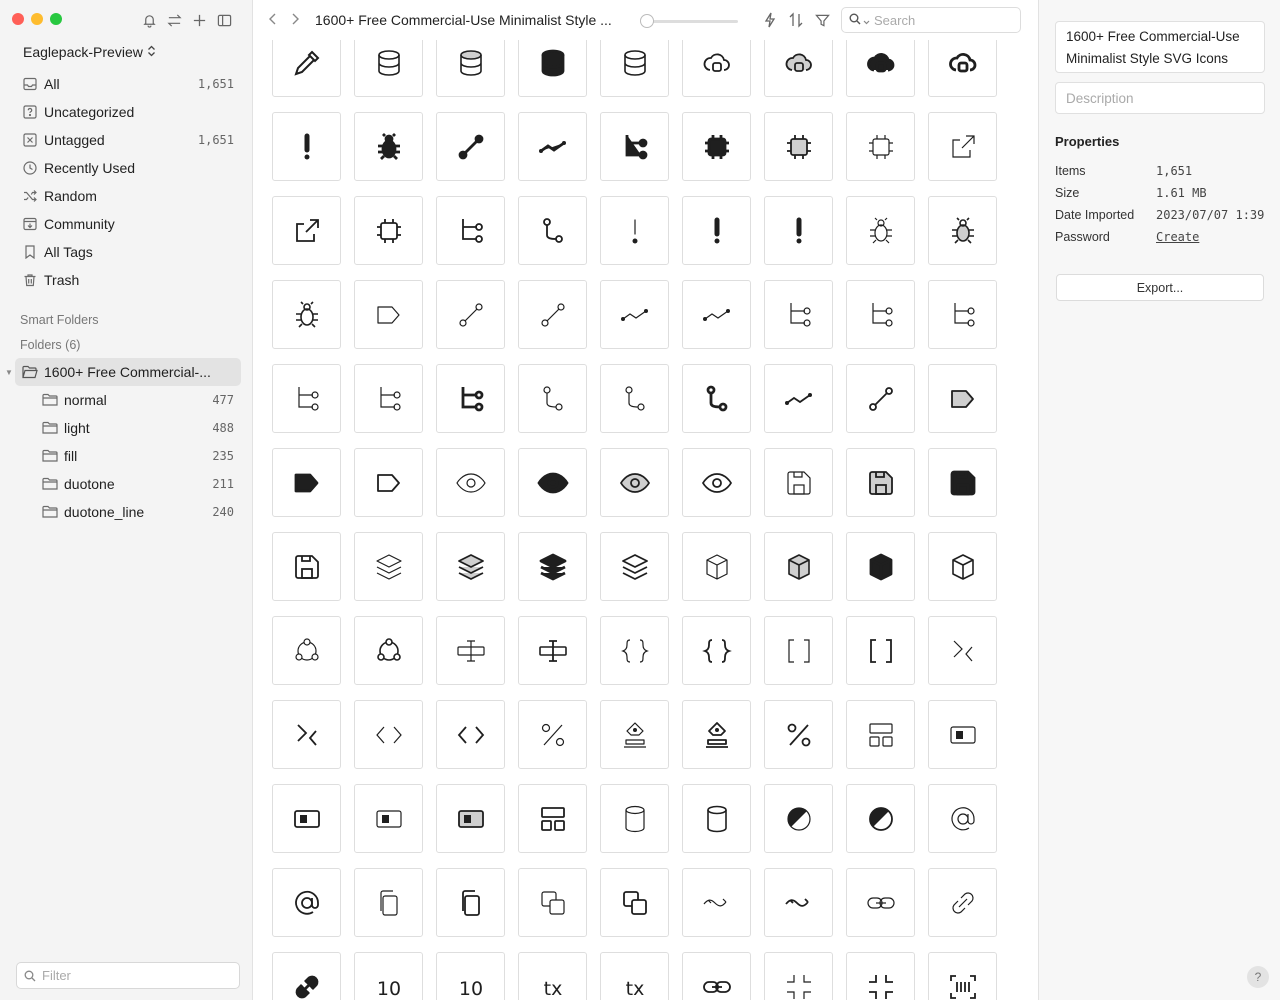 The height and width of the screenshot is (1000, 1280). What do you see at coordinates (50, 345) in the screenshot?
I see `folders-heading: Folders (6)` at bounding box center [50, 345].